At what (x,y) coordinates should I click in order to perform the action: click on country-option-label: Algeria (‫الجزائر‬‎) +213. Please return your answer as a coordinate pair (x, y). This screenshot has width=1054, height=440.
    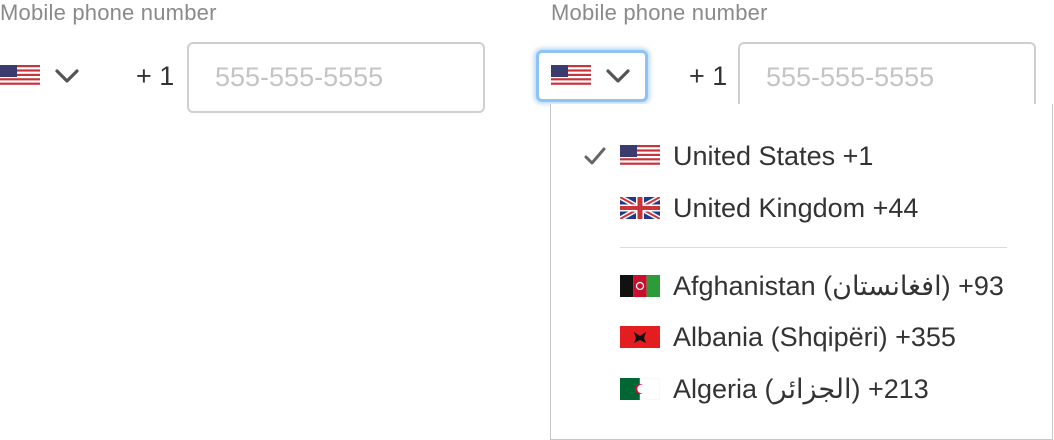
    Looking at the image, I should click on (801, 388).